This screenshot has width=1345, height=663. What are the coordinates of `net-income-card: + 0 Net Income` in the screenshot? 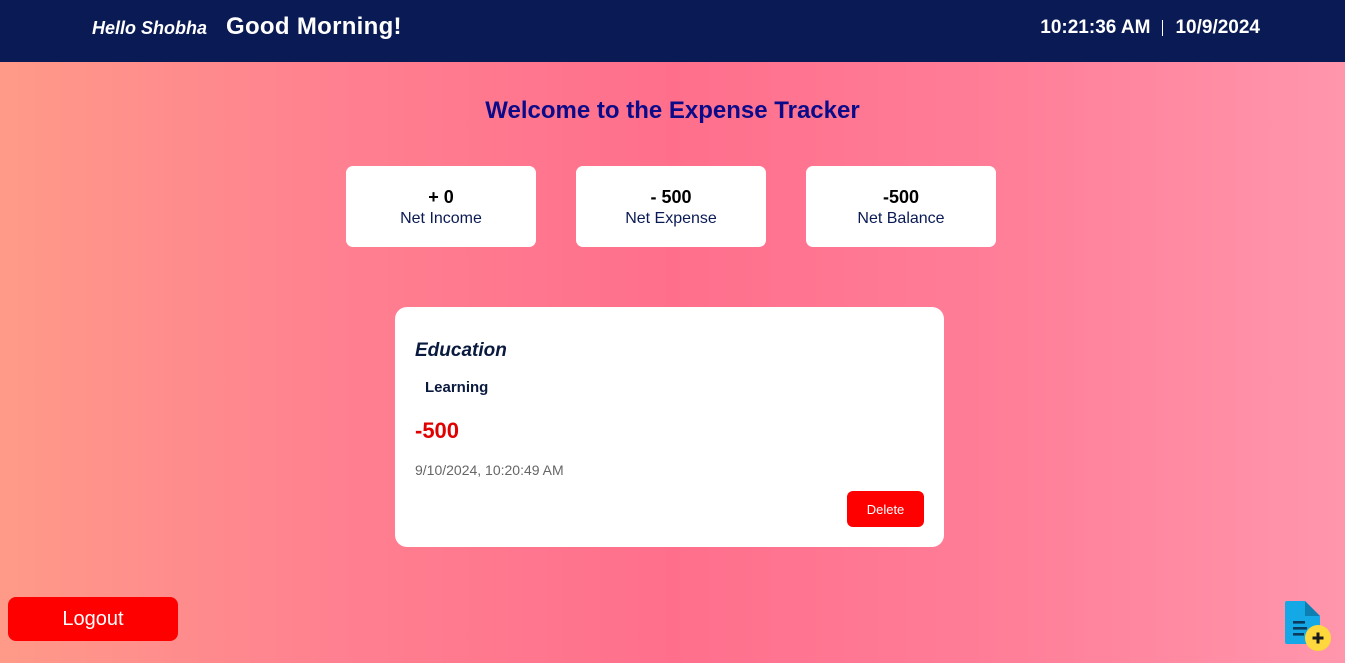 It's located at (441, 206).